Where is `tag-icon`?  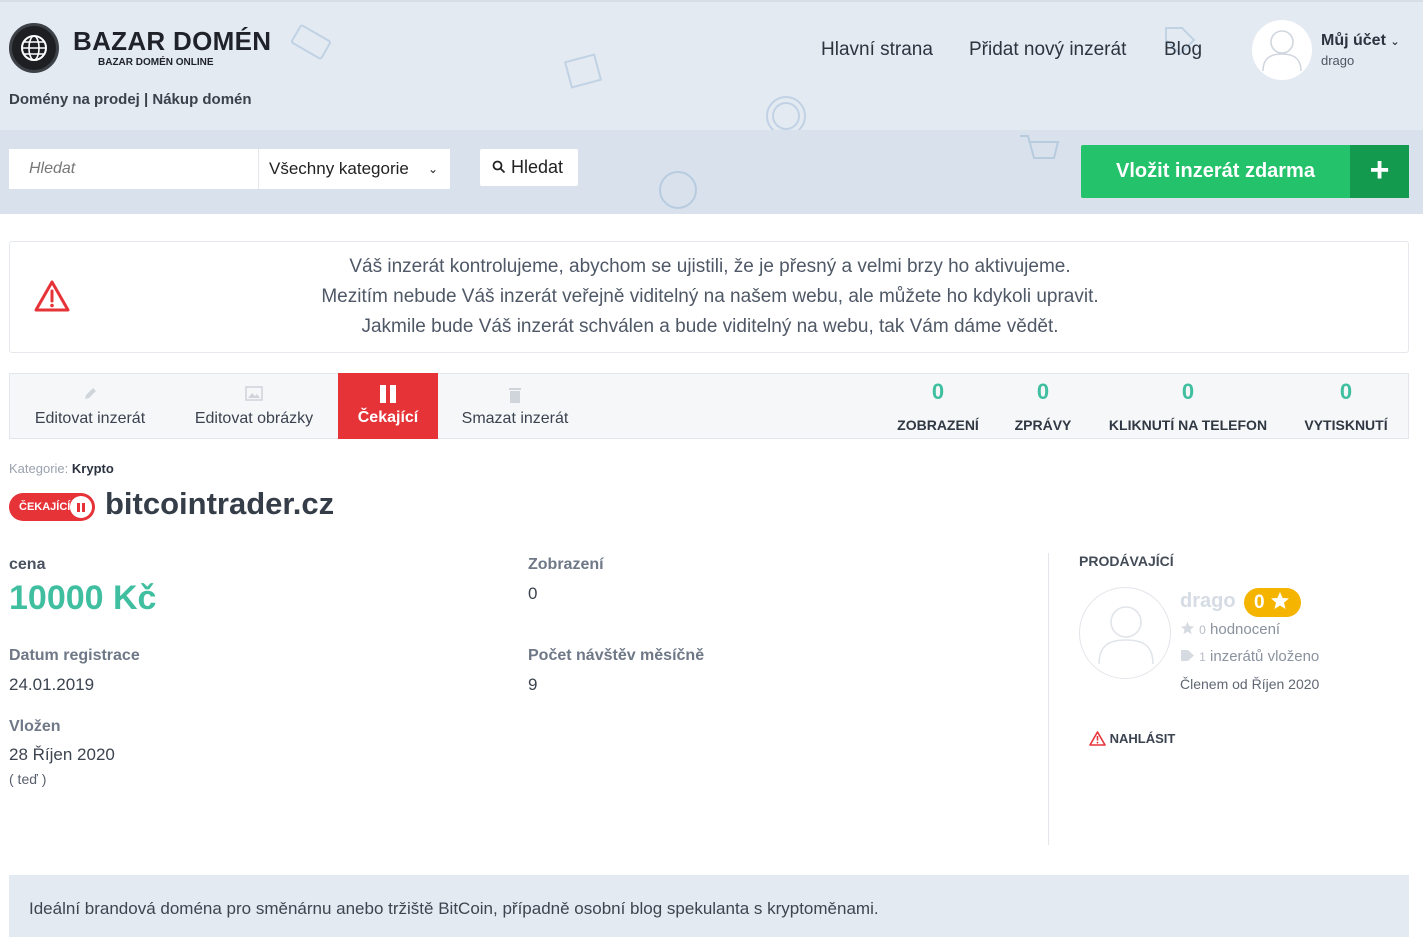
tag-icon is located at coordinates (1187, 655).